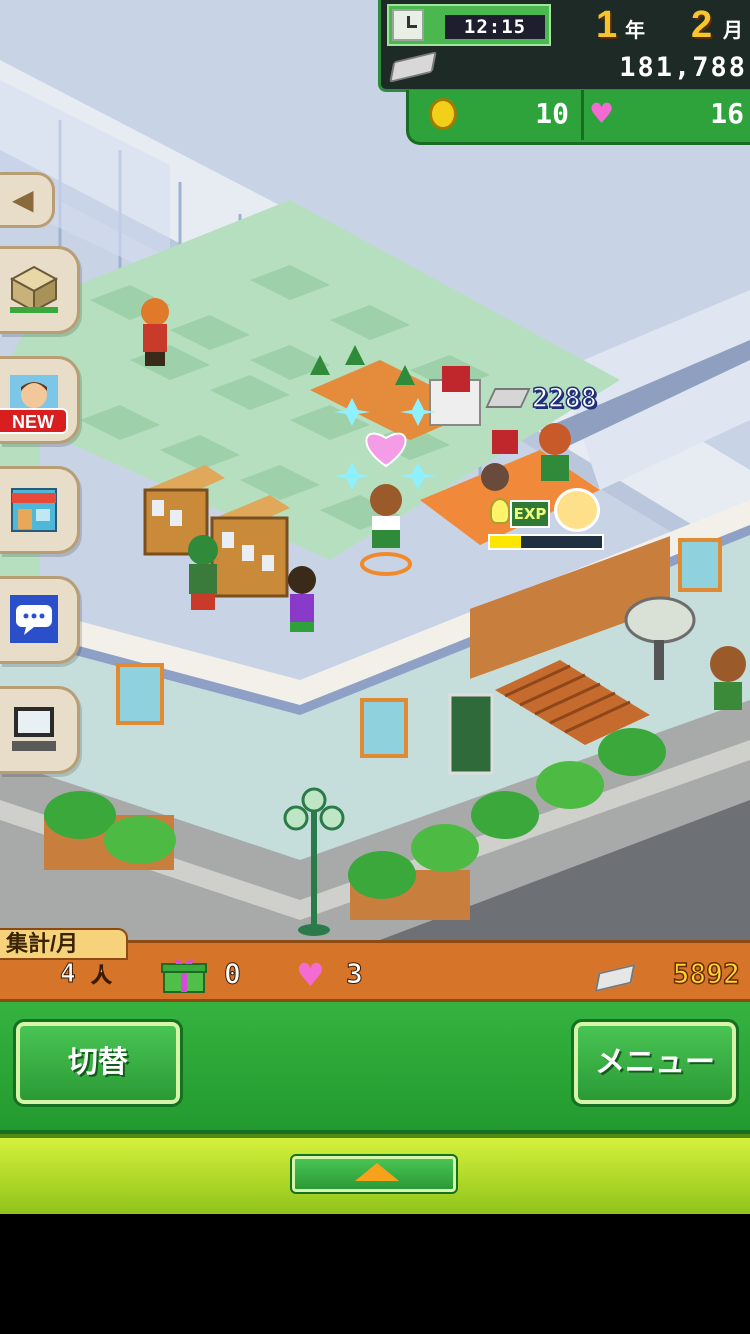 The width and height of the screenshot is (750, 1334). Describe the element at coordinates (506, 542) in the screenshot. I see `exp-progress-fill` at that location.